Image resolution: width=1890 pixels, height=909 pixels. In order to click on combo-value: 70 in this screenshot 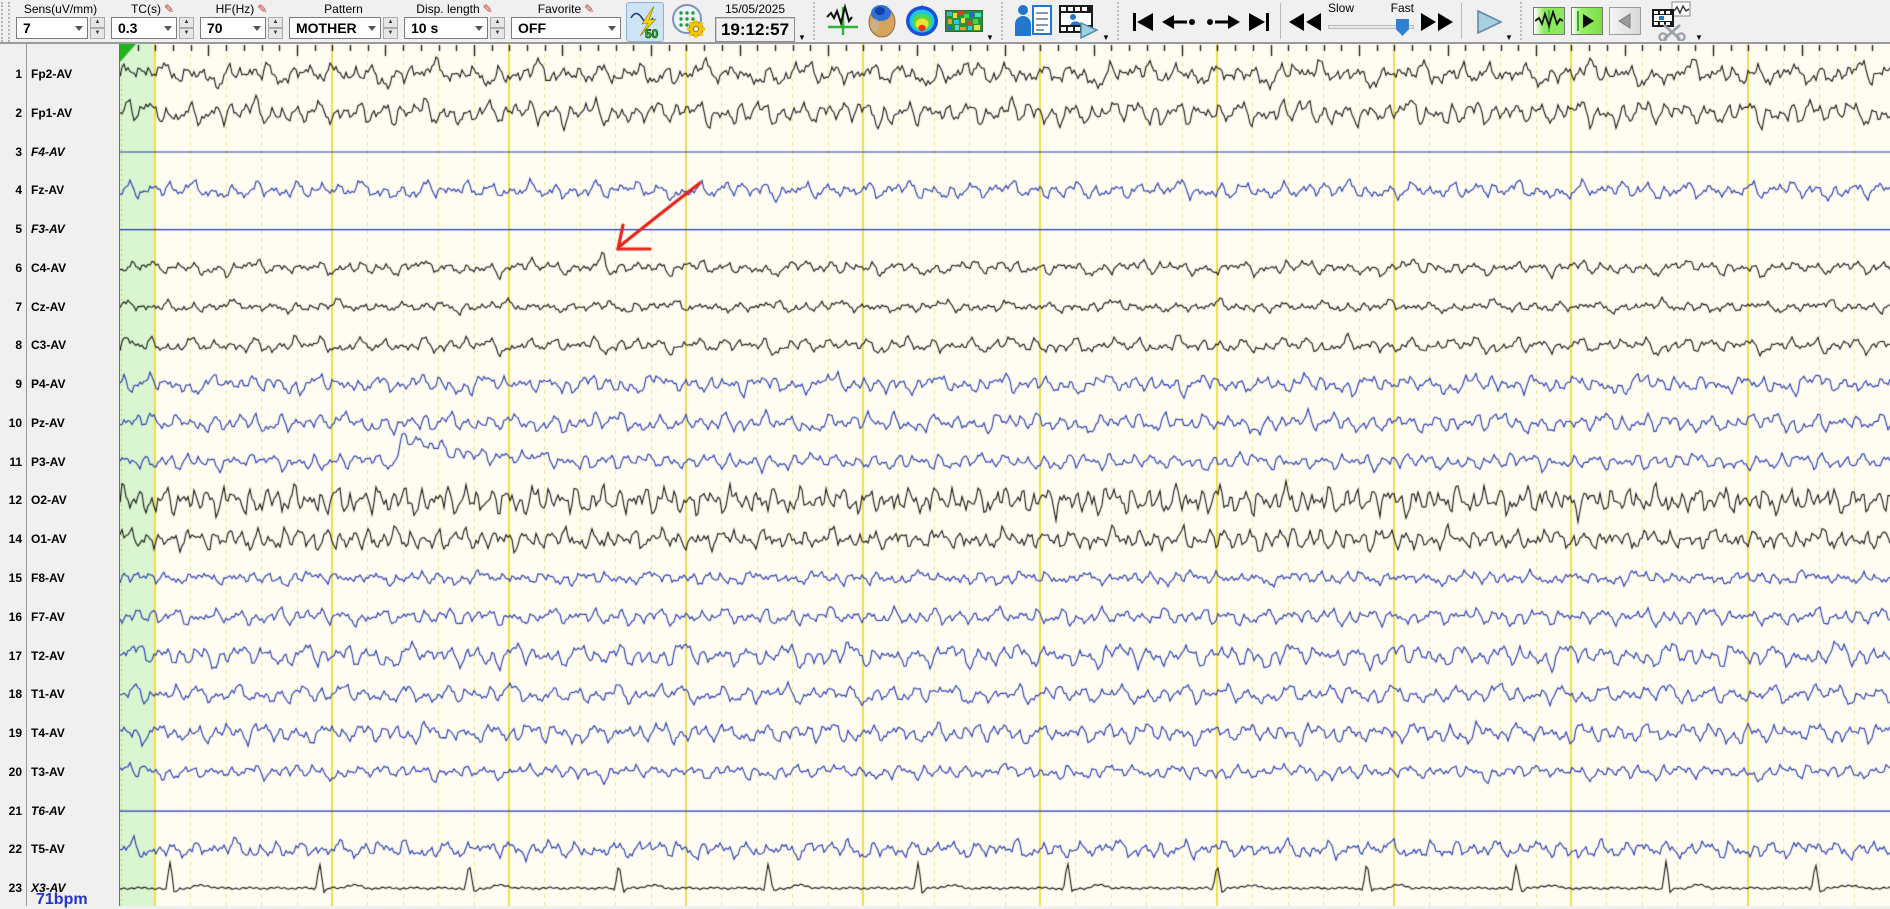, I will do `click(215, 28)`.